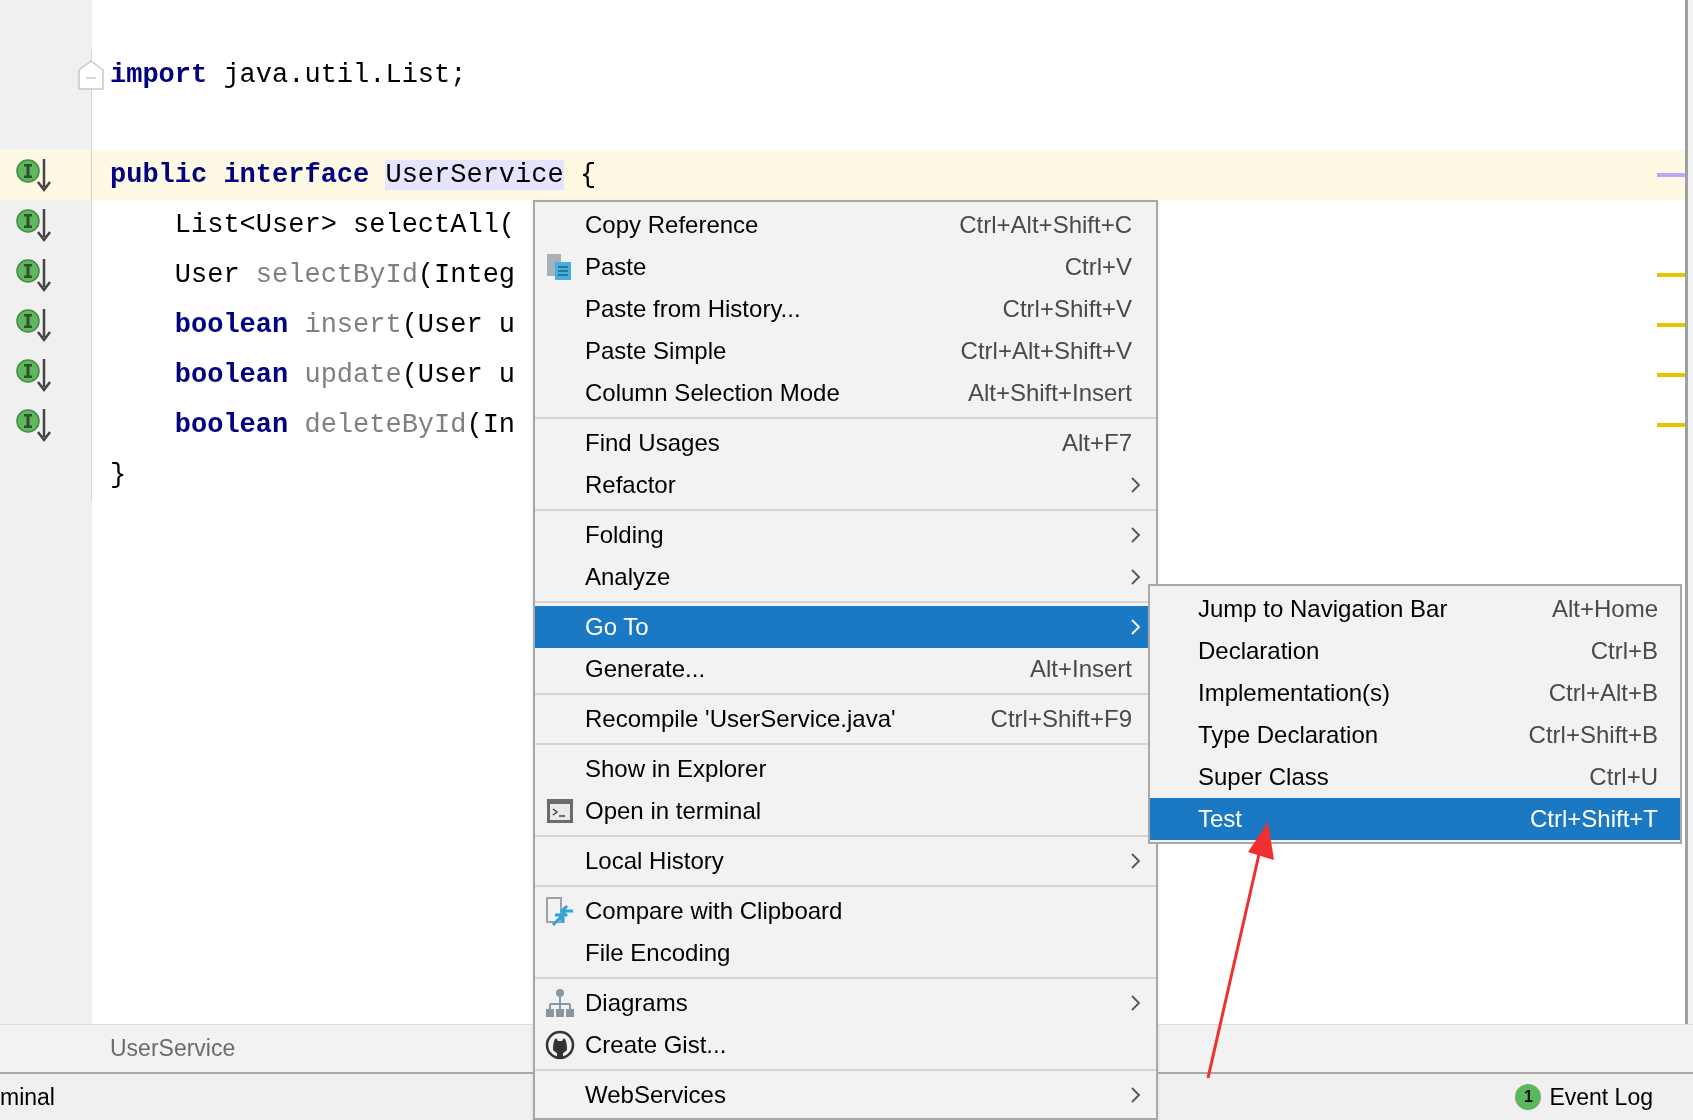 The height and width of the screenshot is (1120, 1693). What do you see at coordinates (1415, 735) in the screenshot?
I see `menu-item: Type Declaration Ctrl+Shift+B` at bounding box center [1415, 735].